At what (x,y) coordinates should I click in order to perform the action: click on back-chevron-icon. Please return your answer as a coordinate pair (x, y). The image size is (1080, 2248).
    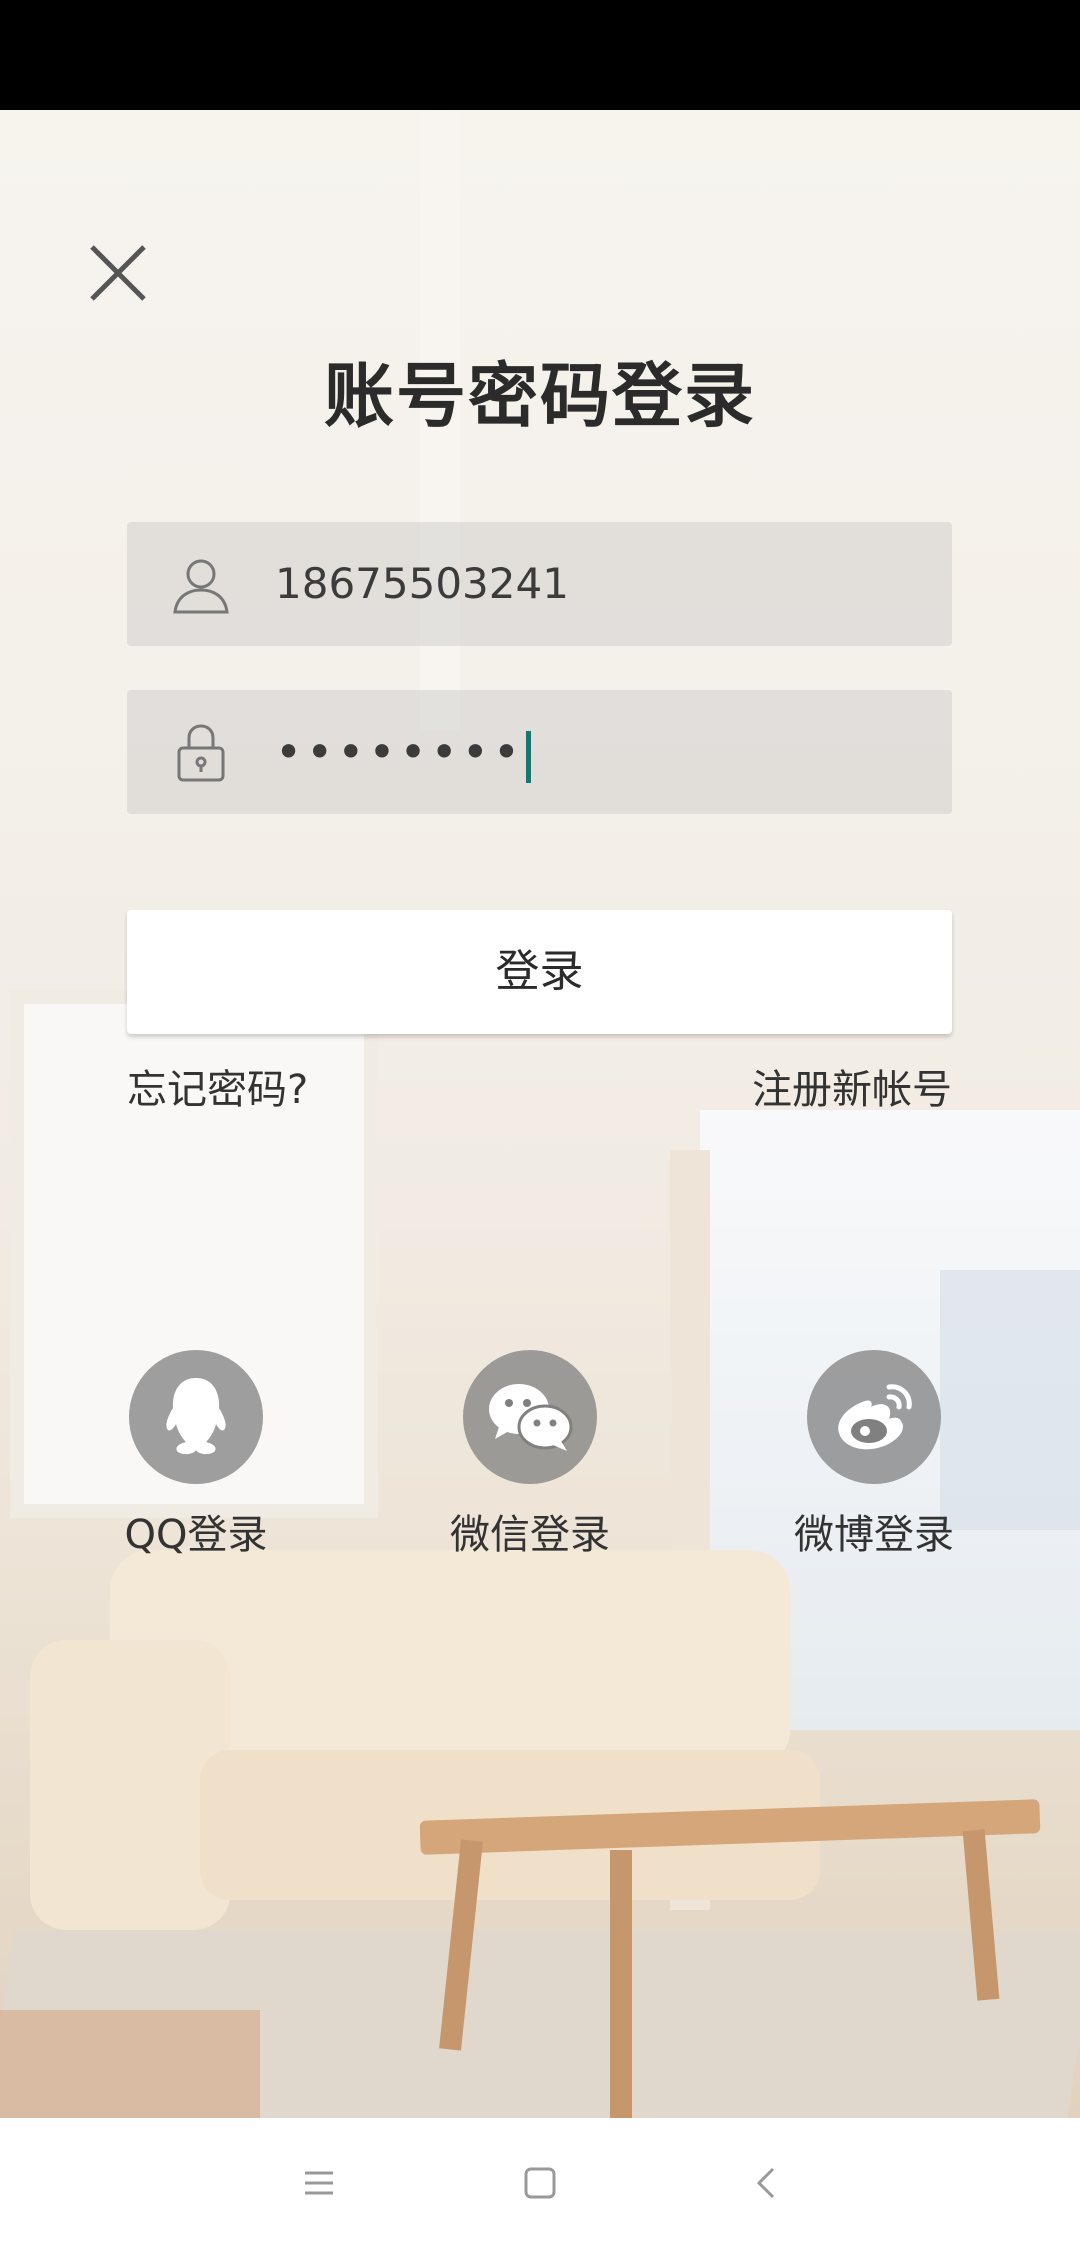
    Looking at the image, I should click on (765, 2183).